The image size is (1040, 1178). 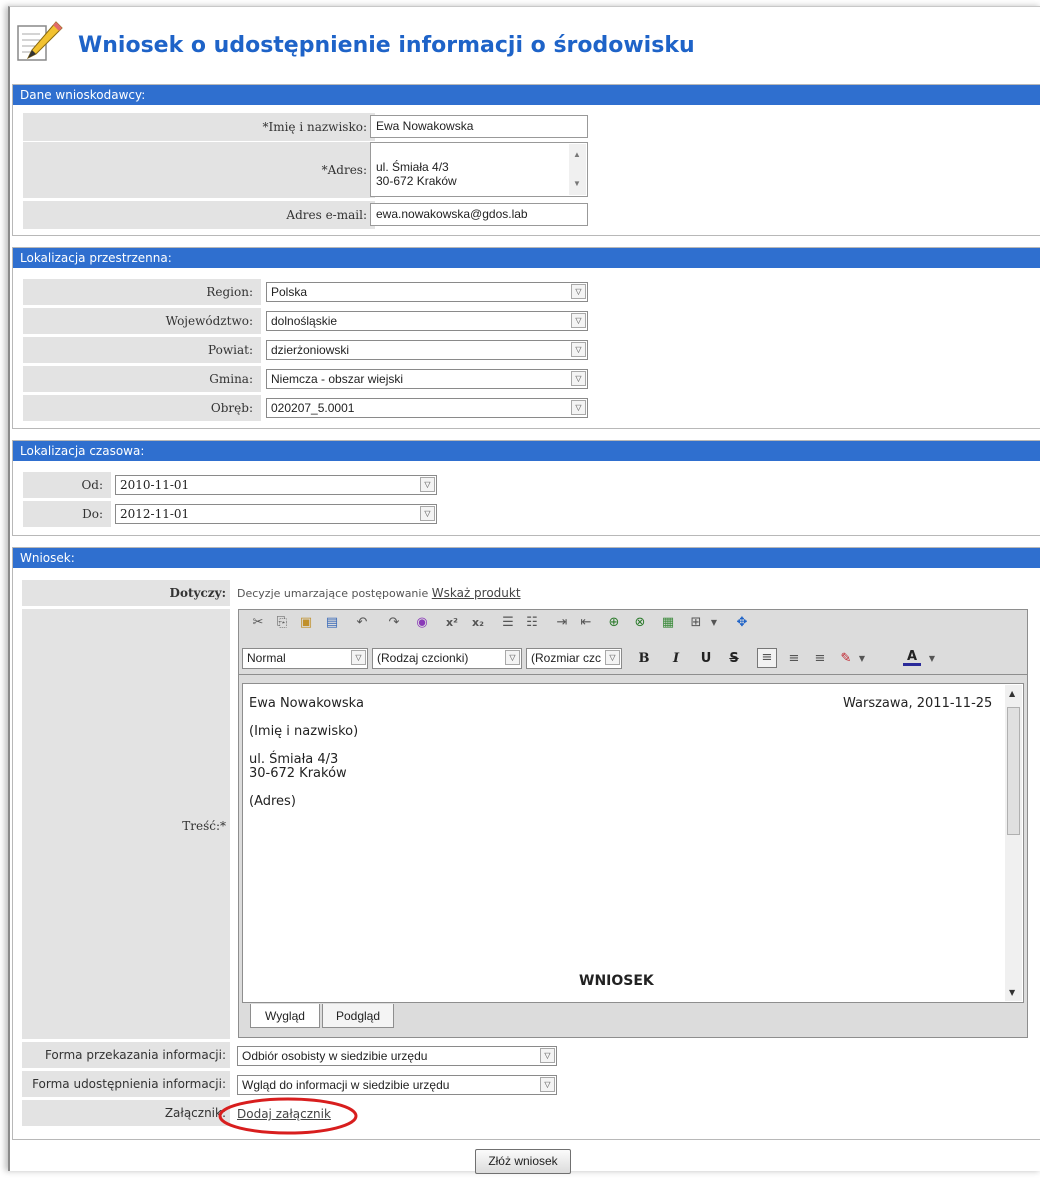 I want to click on region-value: Polska, so click(x=289, y=292).